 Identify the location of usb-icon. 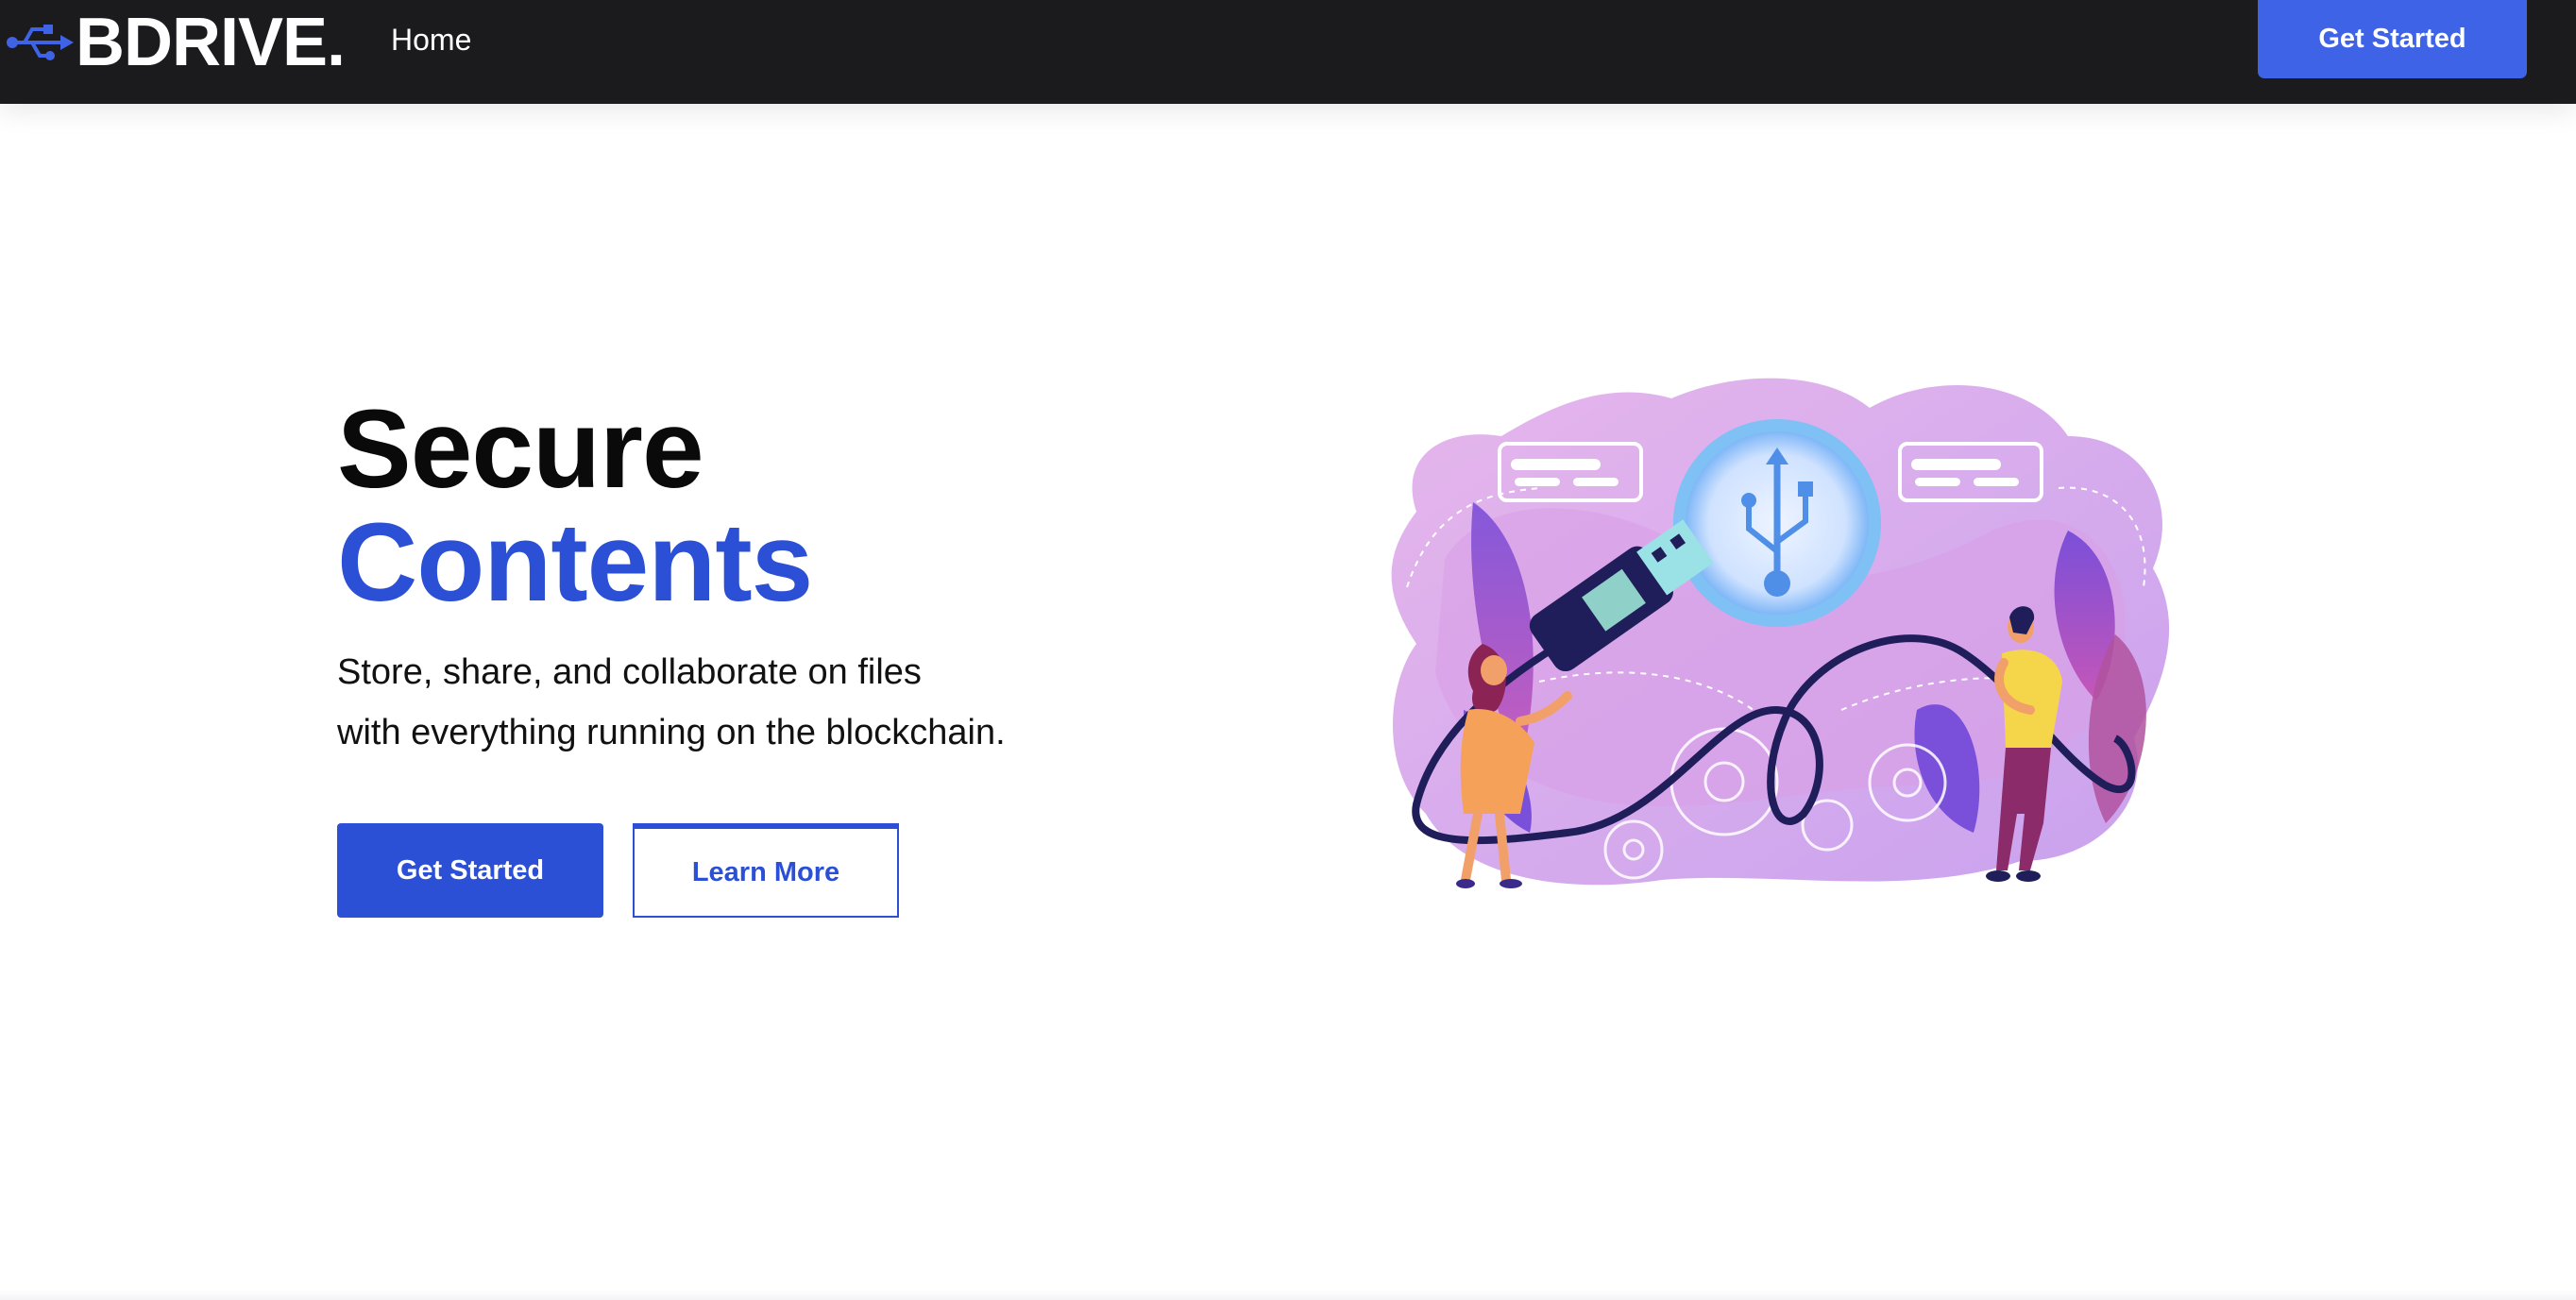
(40, 42).